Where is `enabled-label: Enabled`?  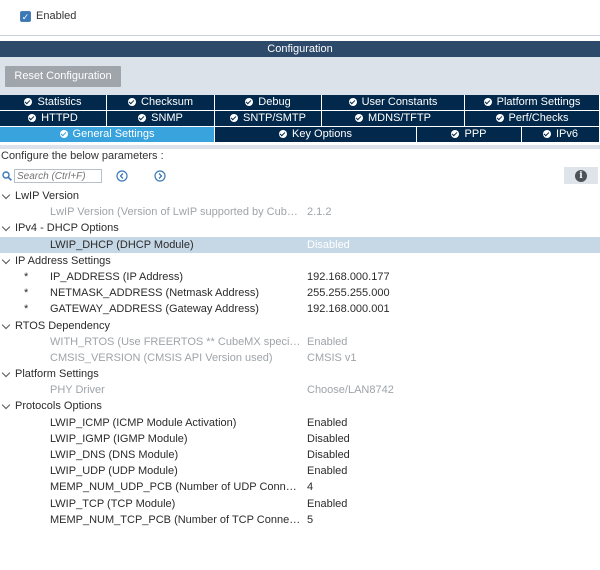 enabled-label: Enabled is located at coordinates (56, 16).